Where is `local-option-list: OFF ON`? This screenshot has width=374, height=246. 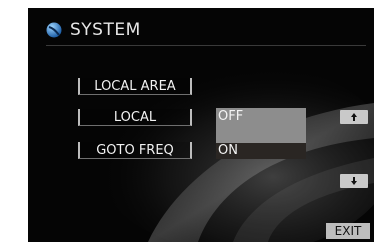
local-option-list: OFF ON is located at coordinates (261, 133).